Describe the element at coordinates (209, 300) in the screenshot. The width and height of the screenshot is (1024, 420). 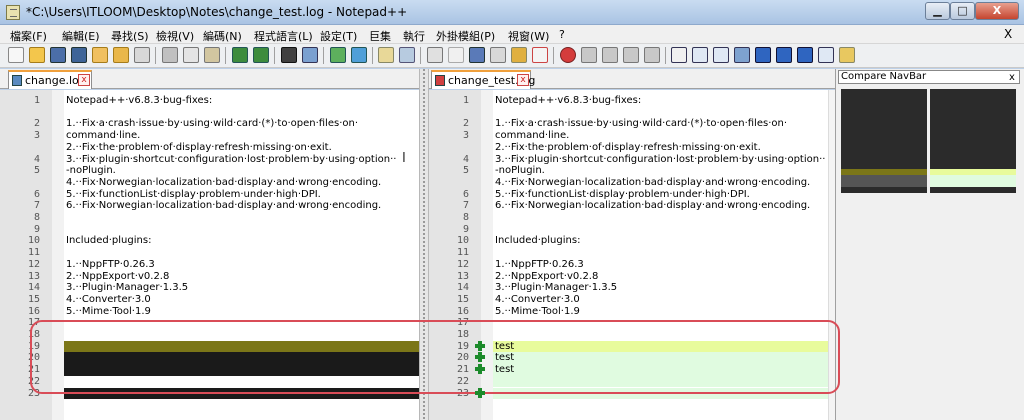
I see `editor-line: 15 4.··Converter·3.0` at that location.